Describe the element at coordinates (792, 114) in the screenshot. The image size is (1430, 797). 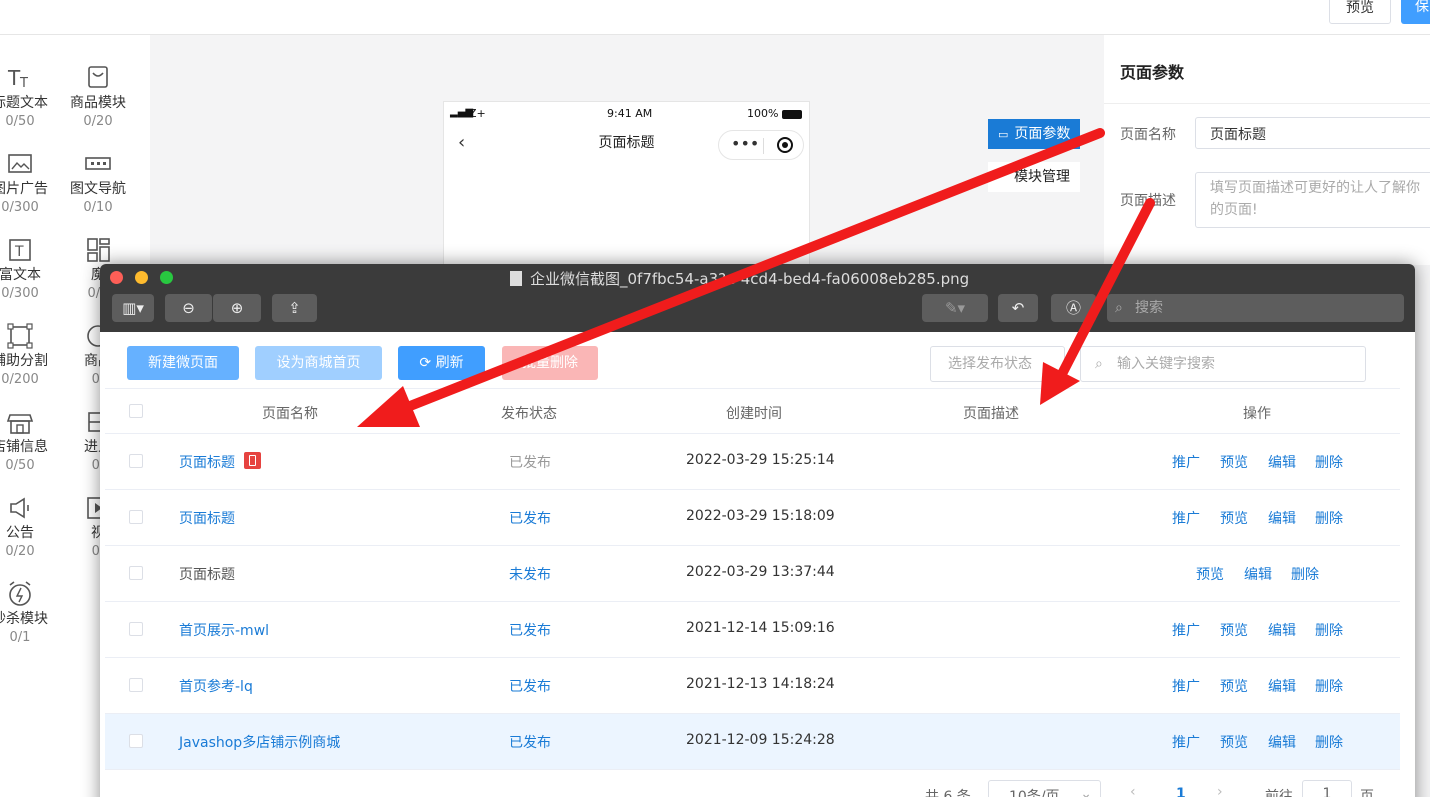
I see `battery-icon` at that location.